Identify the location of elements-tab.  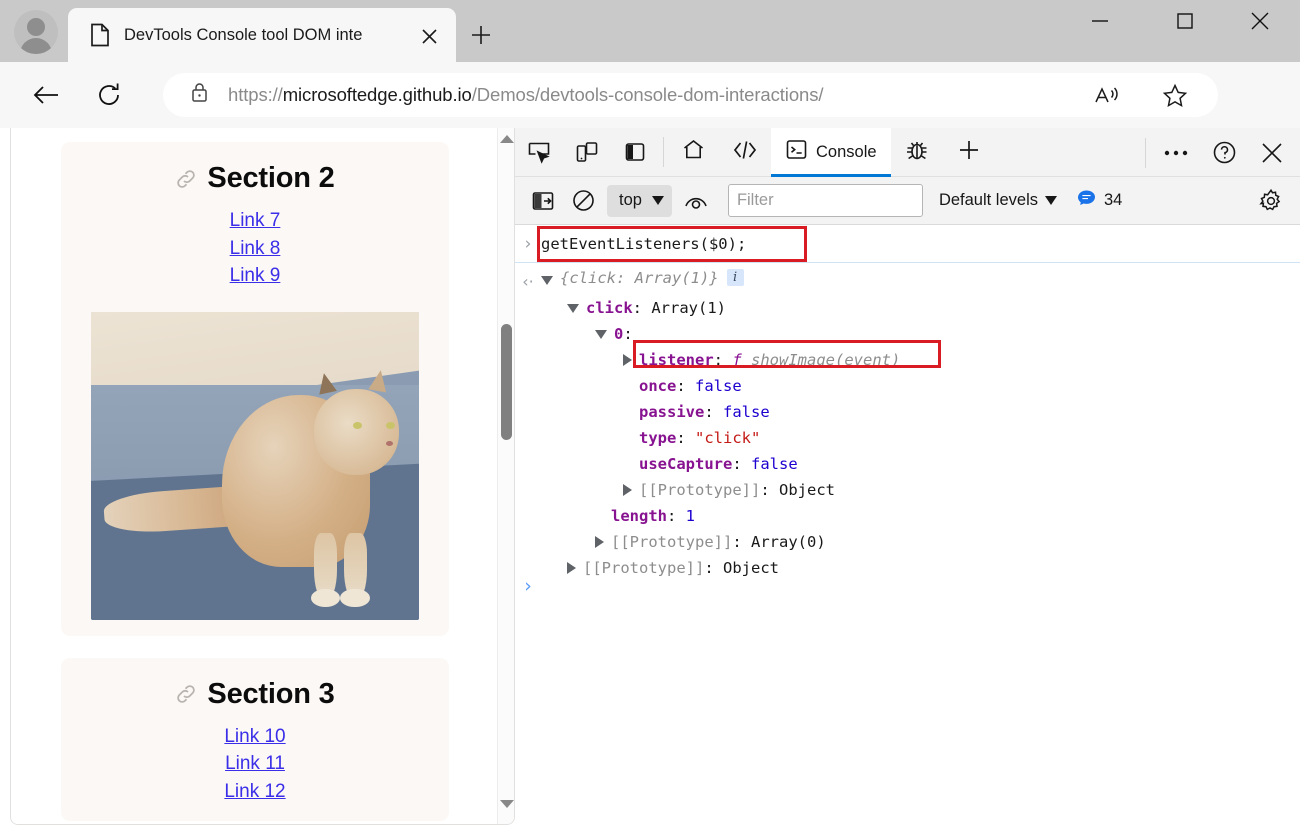
(745, 152).